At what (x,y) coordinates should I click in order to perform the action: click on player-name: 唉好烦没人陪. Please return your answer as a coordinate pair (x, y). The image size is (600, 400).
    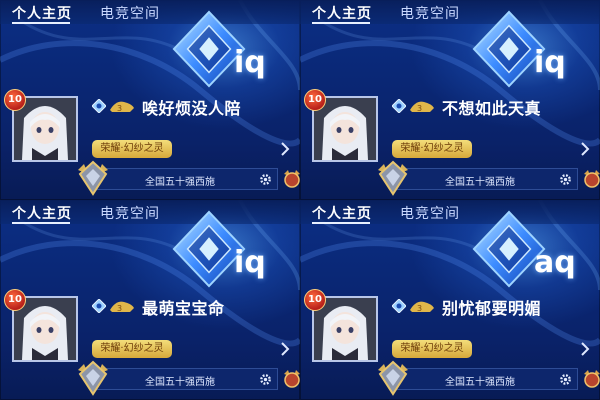
    Looking at the image, I should click on (192, 108).